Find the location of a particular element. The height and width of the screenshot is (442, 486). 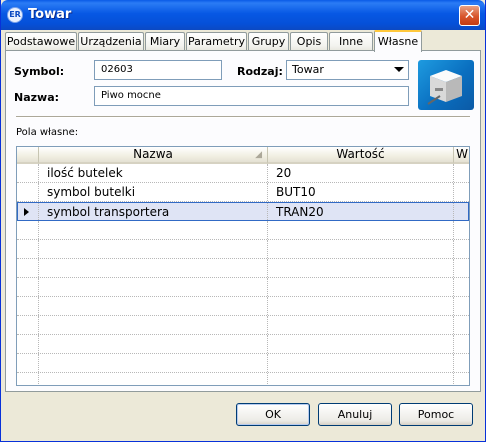

tab-urzadzenia: Urządzenia is located at coordinates (111, 41).